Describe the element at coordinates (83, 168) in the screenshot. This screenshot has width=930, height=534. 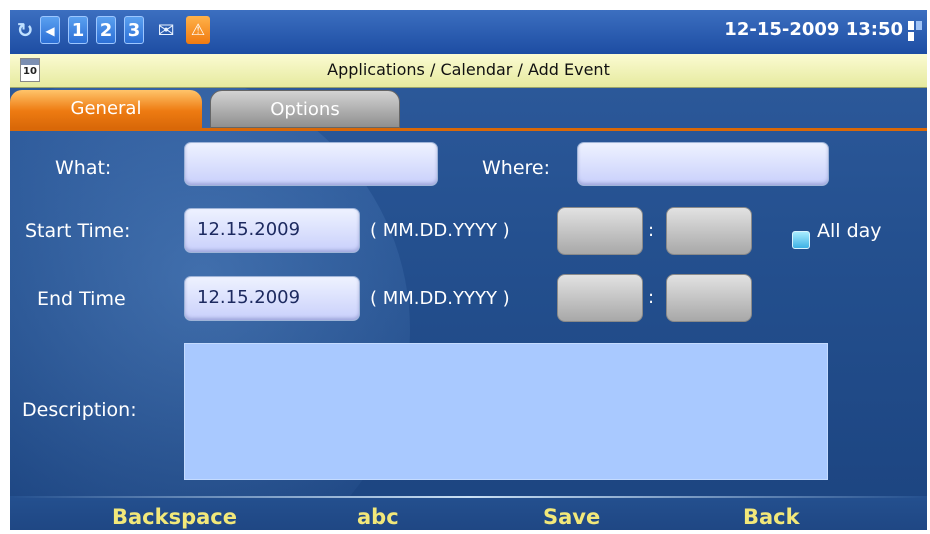
I see `what-label: What:` at that location.